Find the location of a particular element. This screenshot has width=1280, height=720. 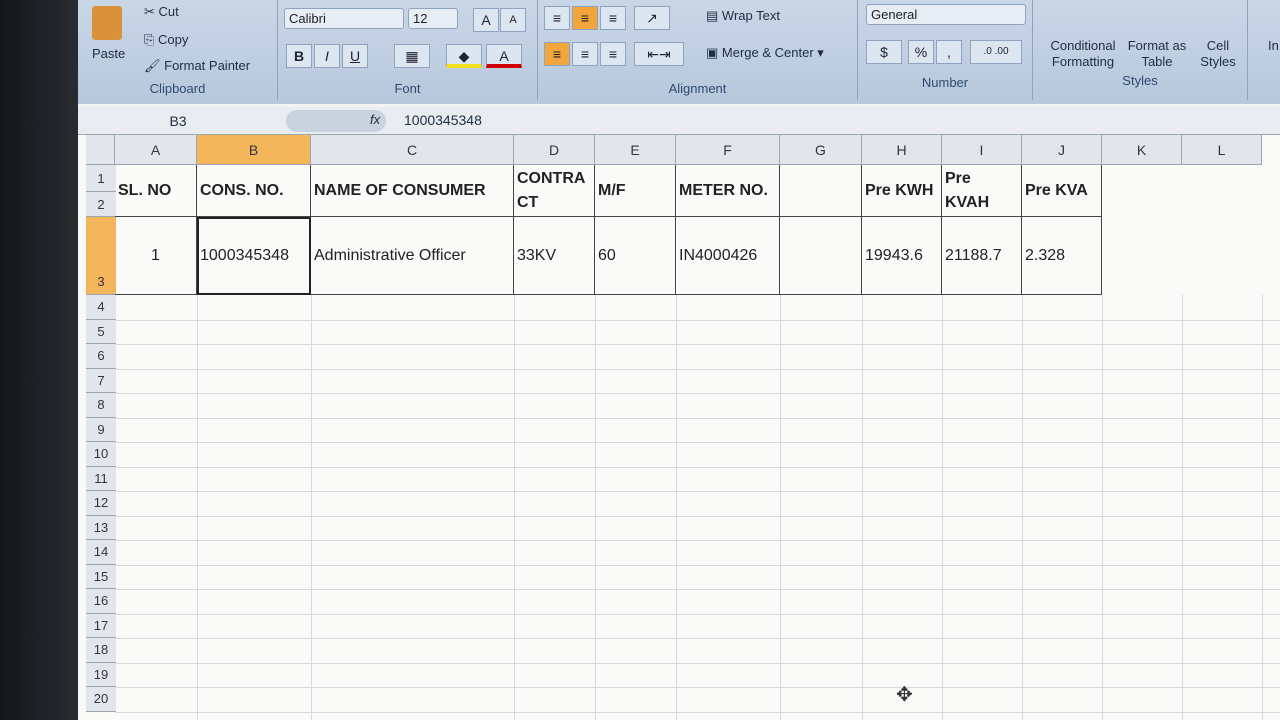

brush-icon: 🖌 is located at coordinates (154, 65).